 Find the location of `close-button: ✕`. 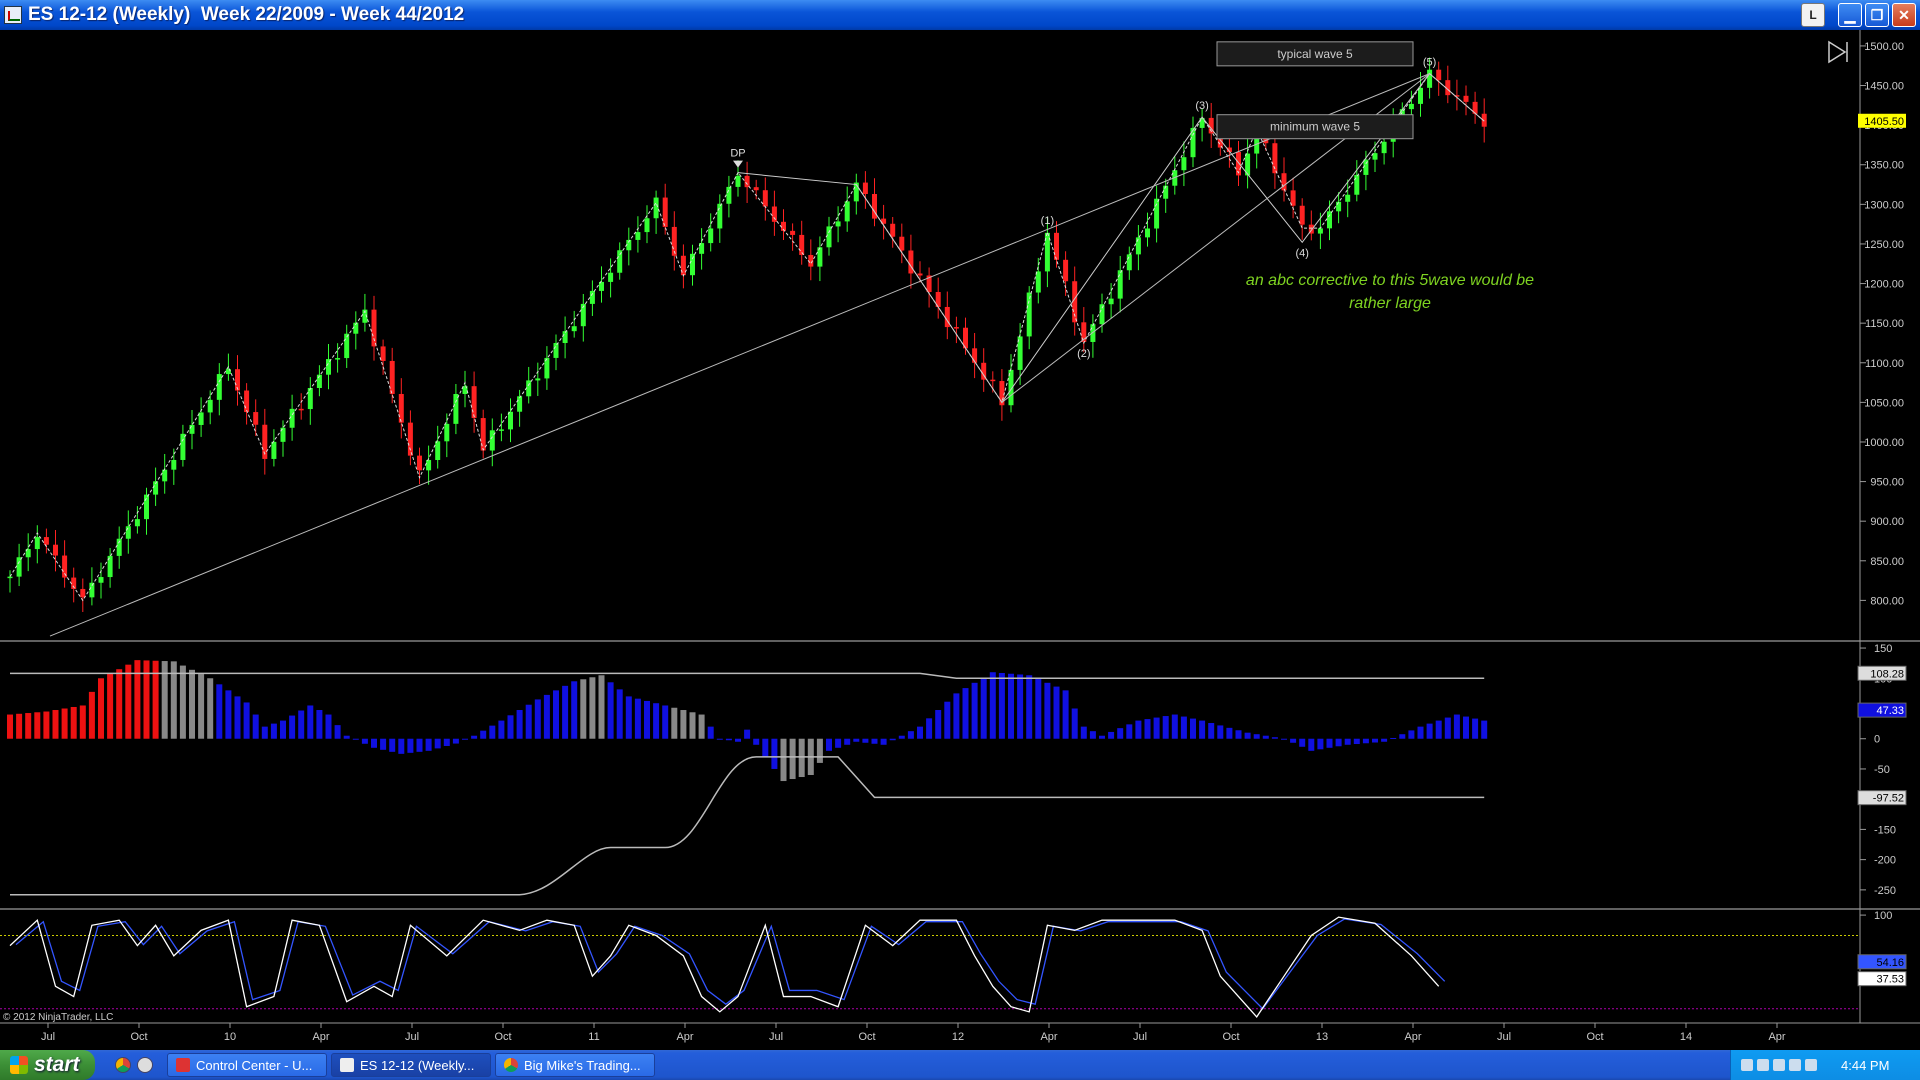

close-button: ✕ is located at coordinates (1904, 15).